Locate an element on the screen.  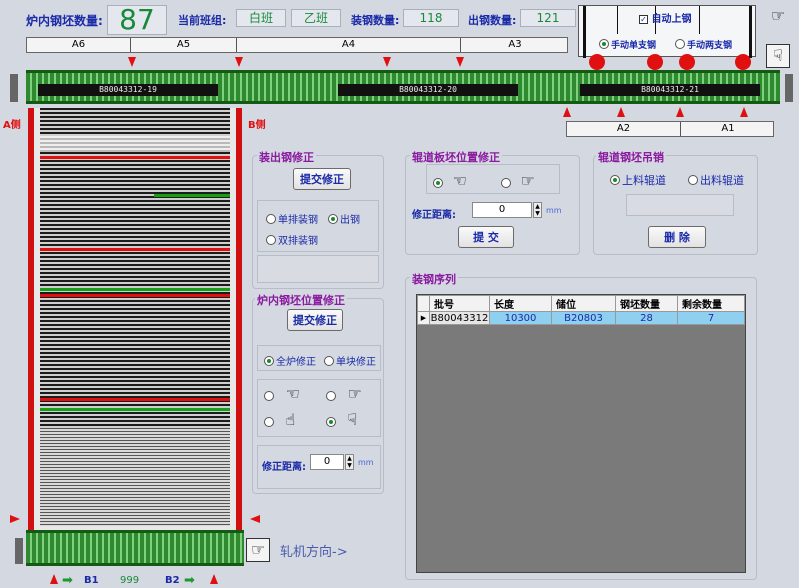
row-selector-icon: ▶ is located at coordinates (423, 318).